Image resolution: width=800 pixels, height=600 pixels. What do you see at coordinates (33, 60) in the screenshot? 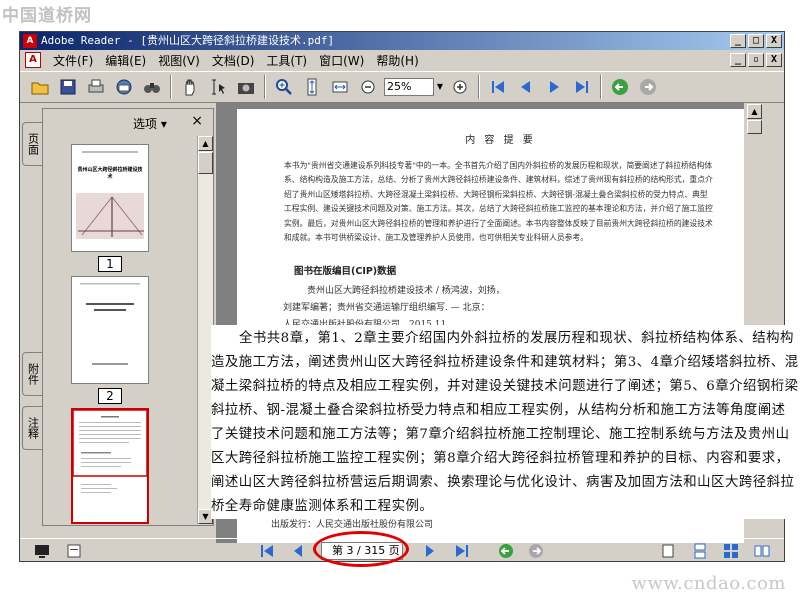
I see `pdf-document-icon: A` at bounding box center [33, 60].